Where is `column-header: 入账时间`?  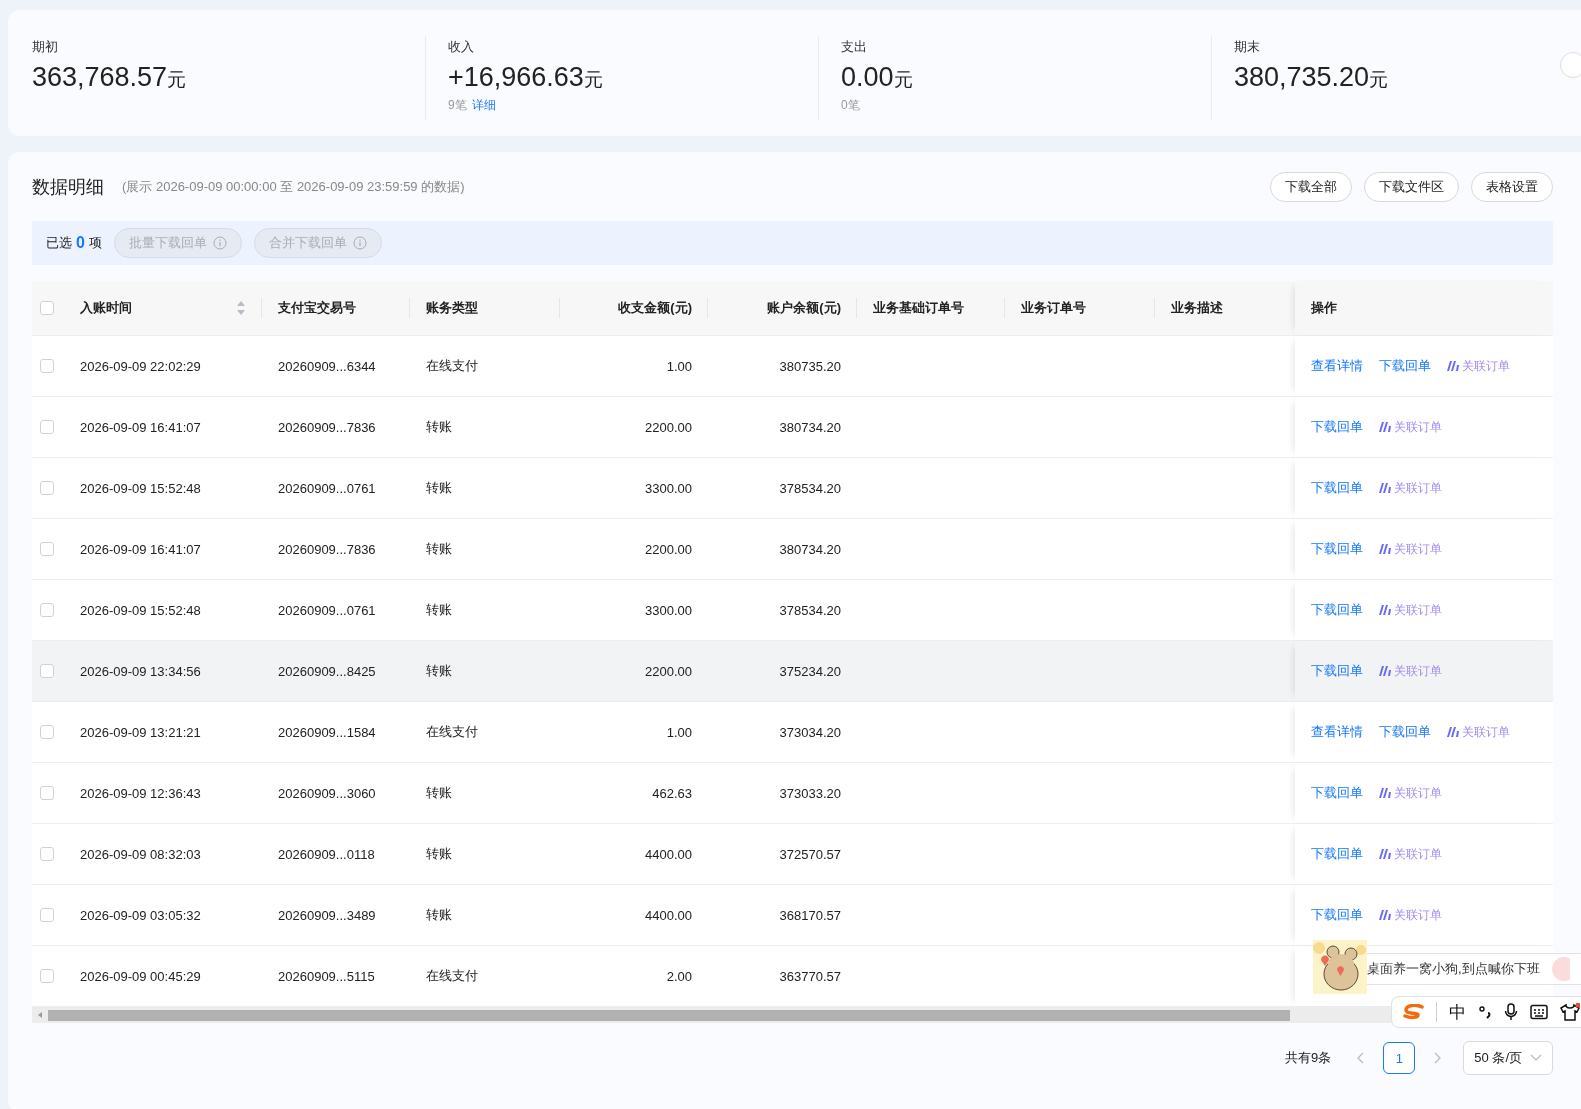
column-header: 入账时间 is located at coordinates (106, 308).